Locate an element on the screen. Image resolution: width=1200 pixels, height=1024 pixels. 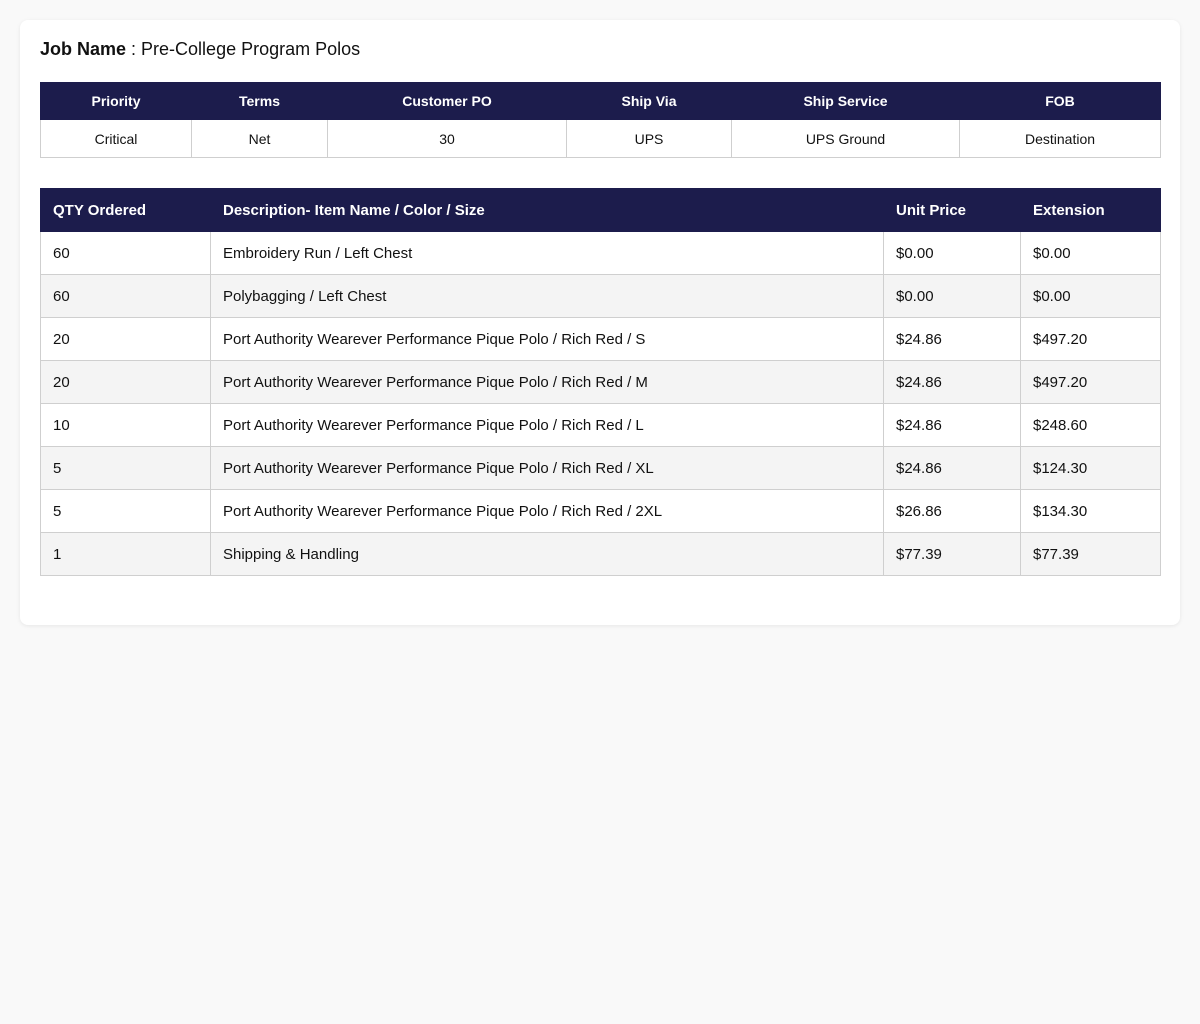
meta-value-ship-via: UPS is located at coordinates (649, 138).